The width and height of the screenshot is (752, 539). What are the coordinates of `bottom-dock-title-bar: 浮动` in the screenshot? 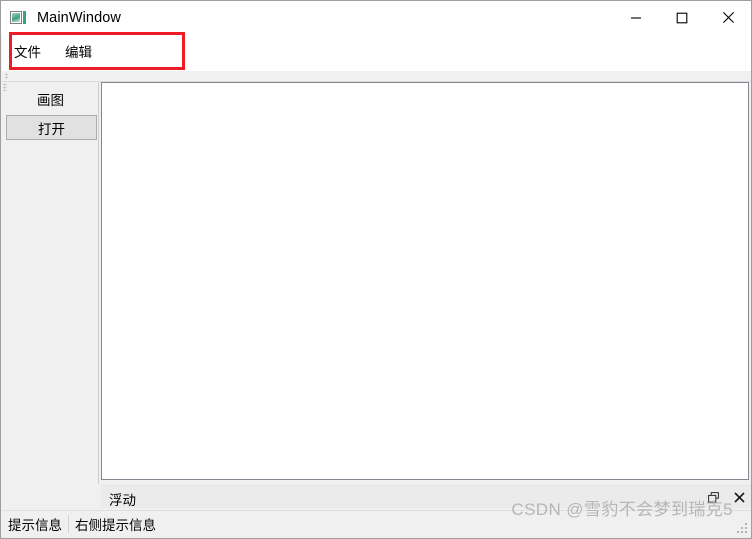 It's located at (426, 496).